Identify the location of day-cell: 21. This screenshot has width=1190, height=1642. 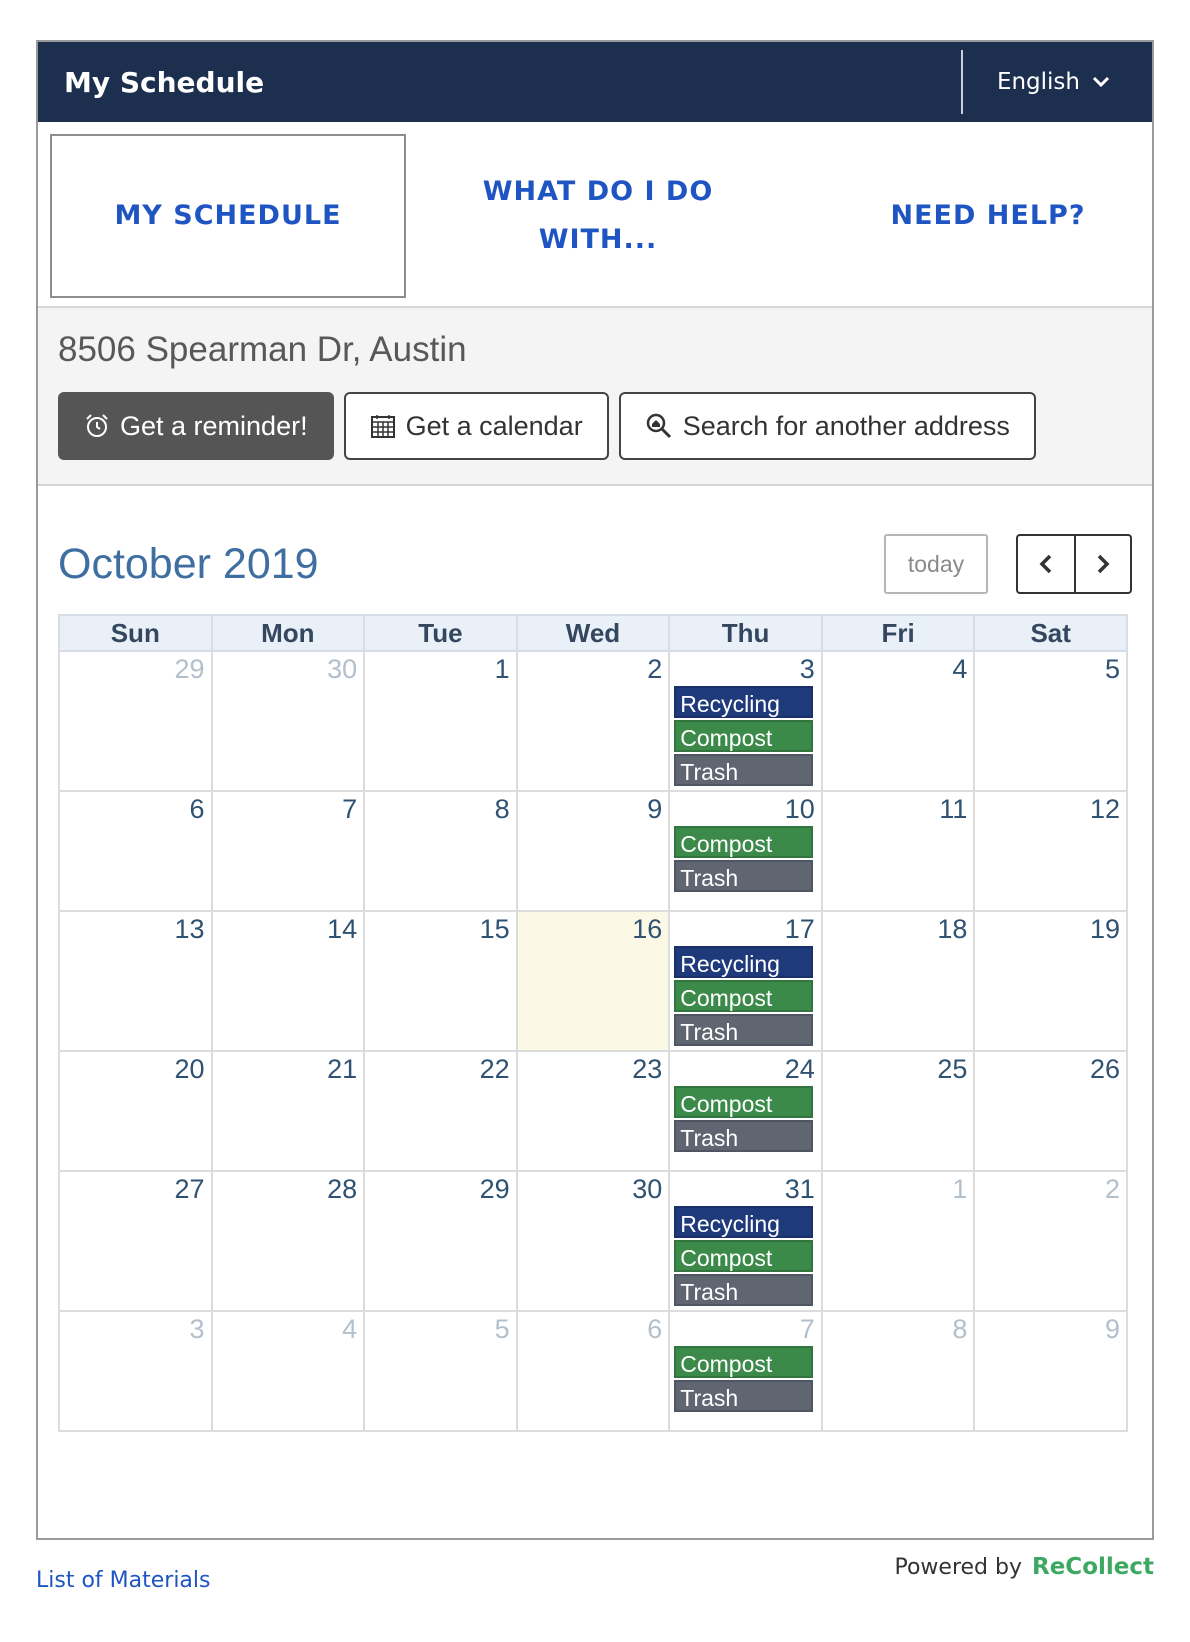
(288, 1111).